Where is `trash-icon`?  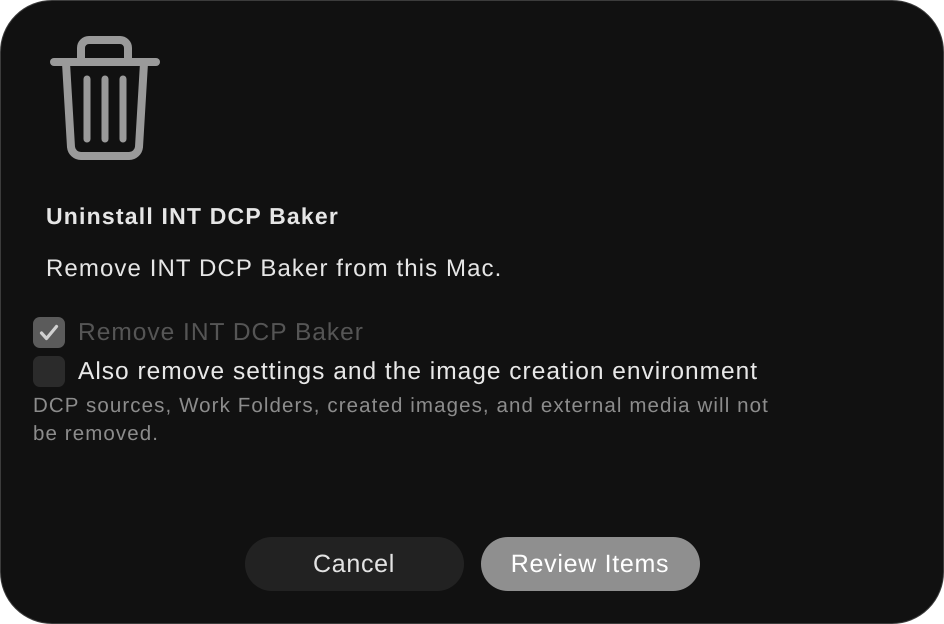
trash-icon is located at coordinates (105, 98).